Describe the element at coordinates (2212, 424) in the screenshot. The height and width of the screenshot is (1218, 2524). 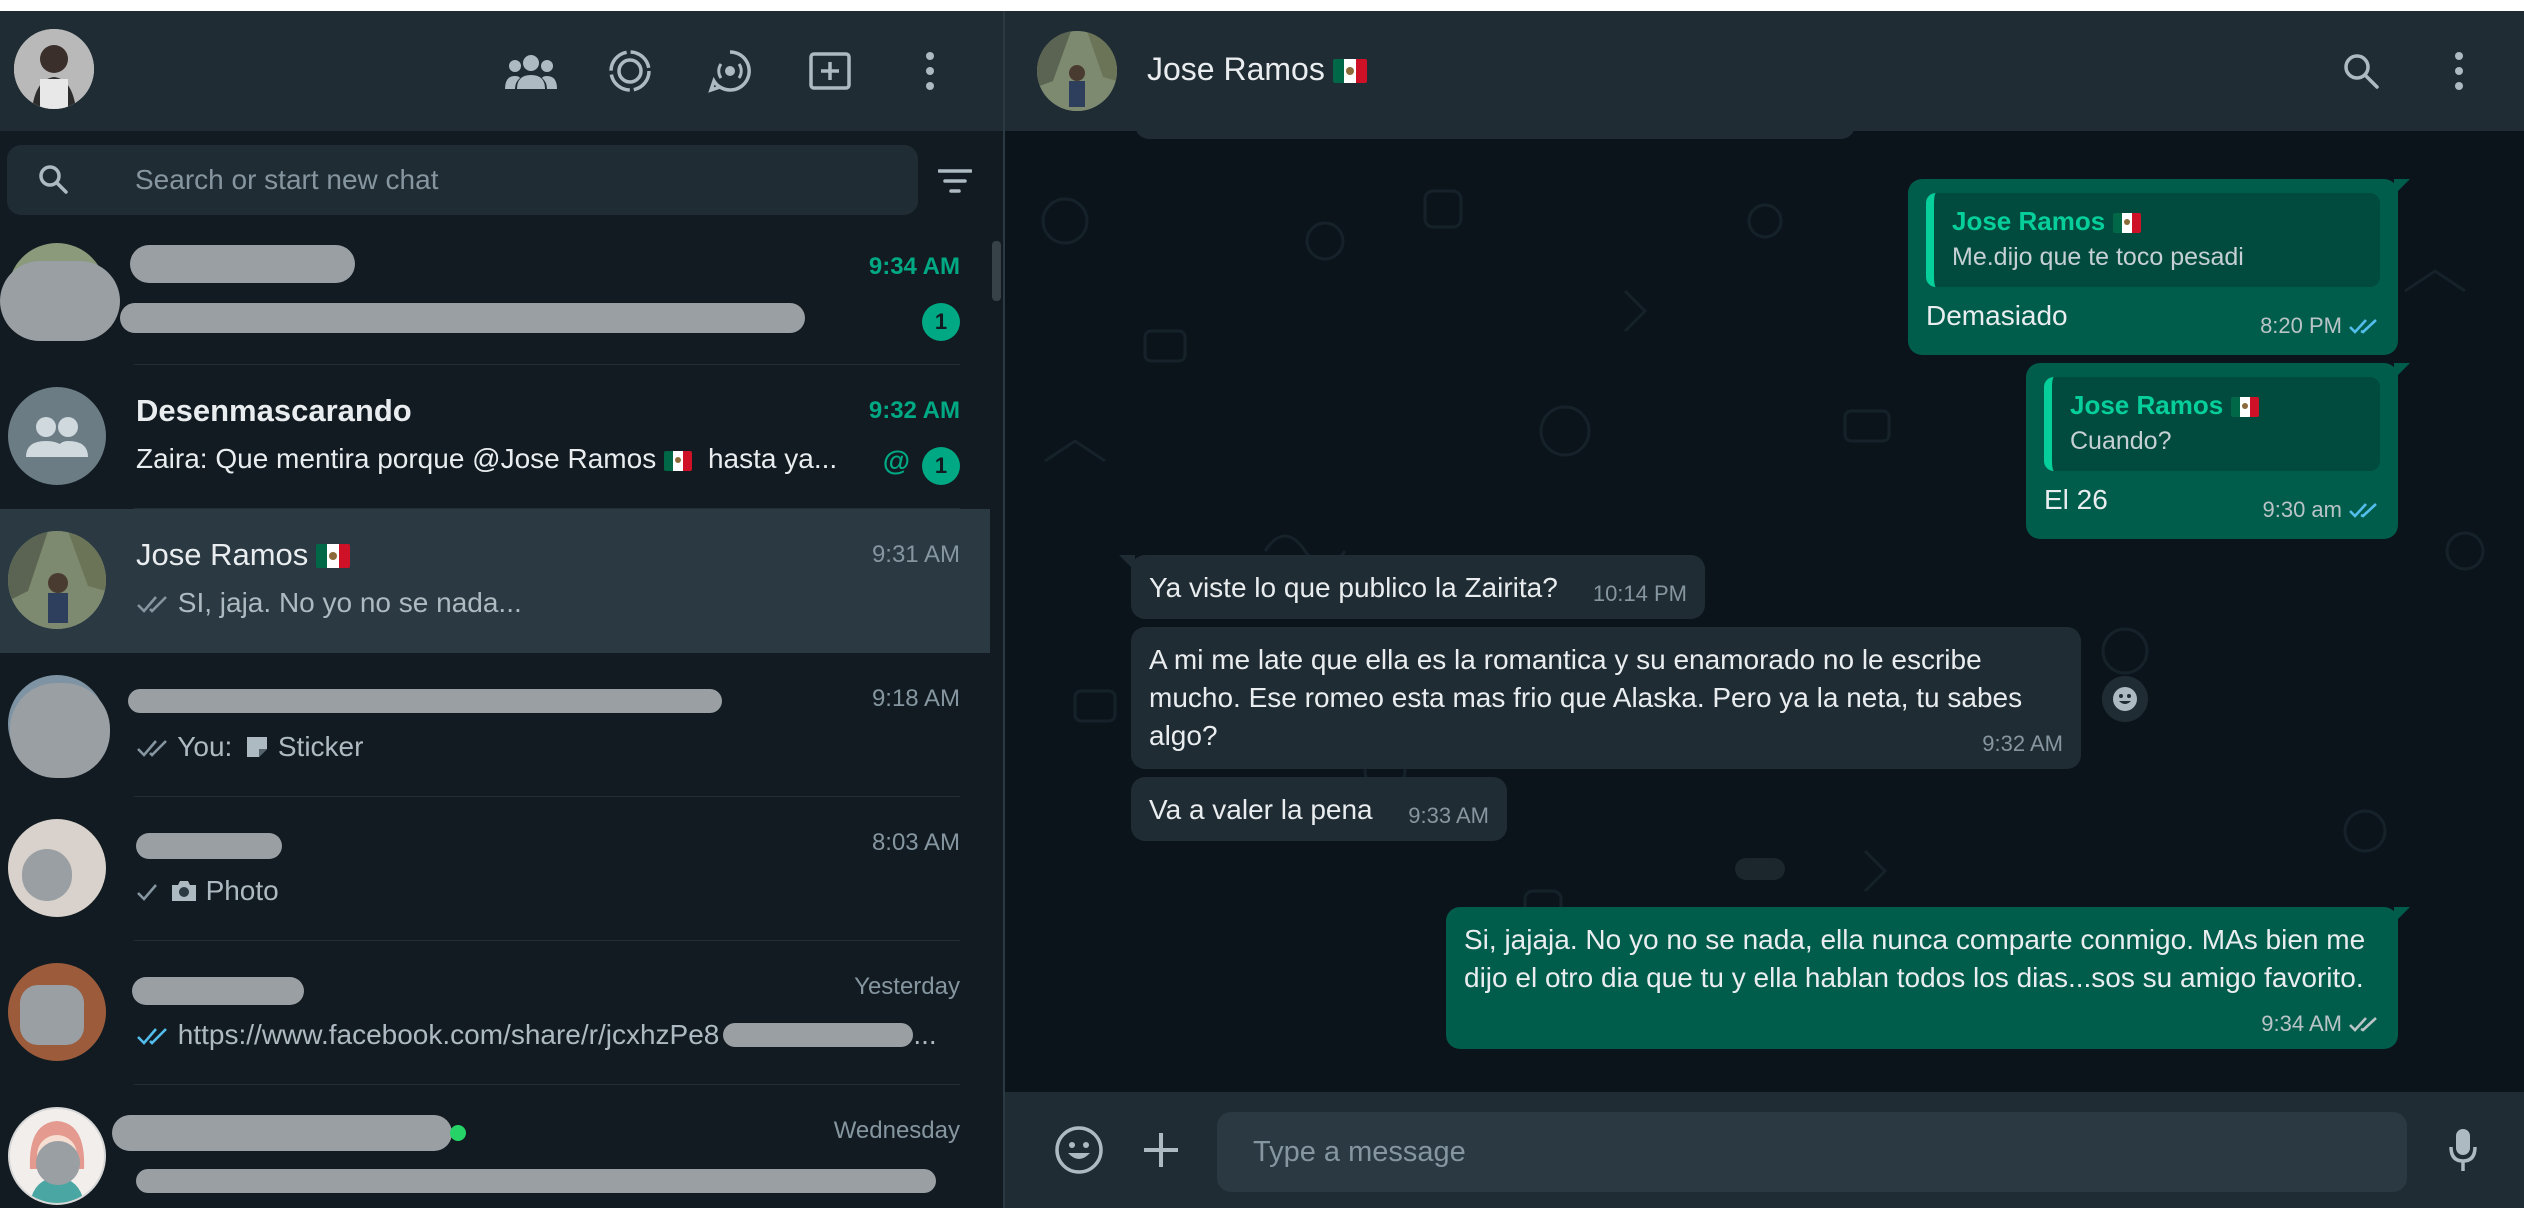
I see `quoted-message: Jose Ramos Cuando?` at that location.